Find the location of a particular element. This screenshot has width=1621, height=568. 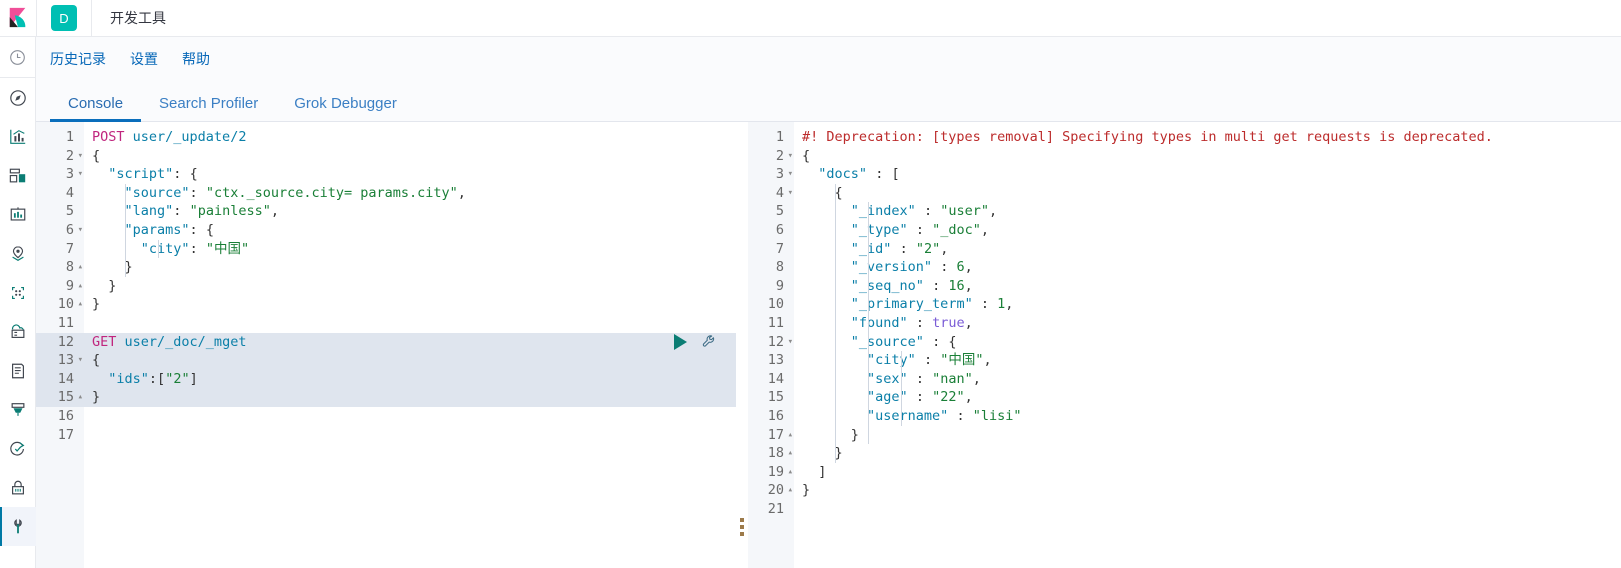

compass-icon is located at coordinates (17, 97).